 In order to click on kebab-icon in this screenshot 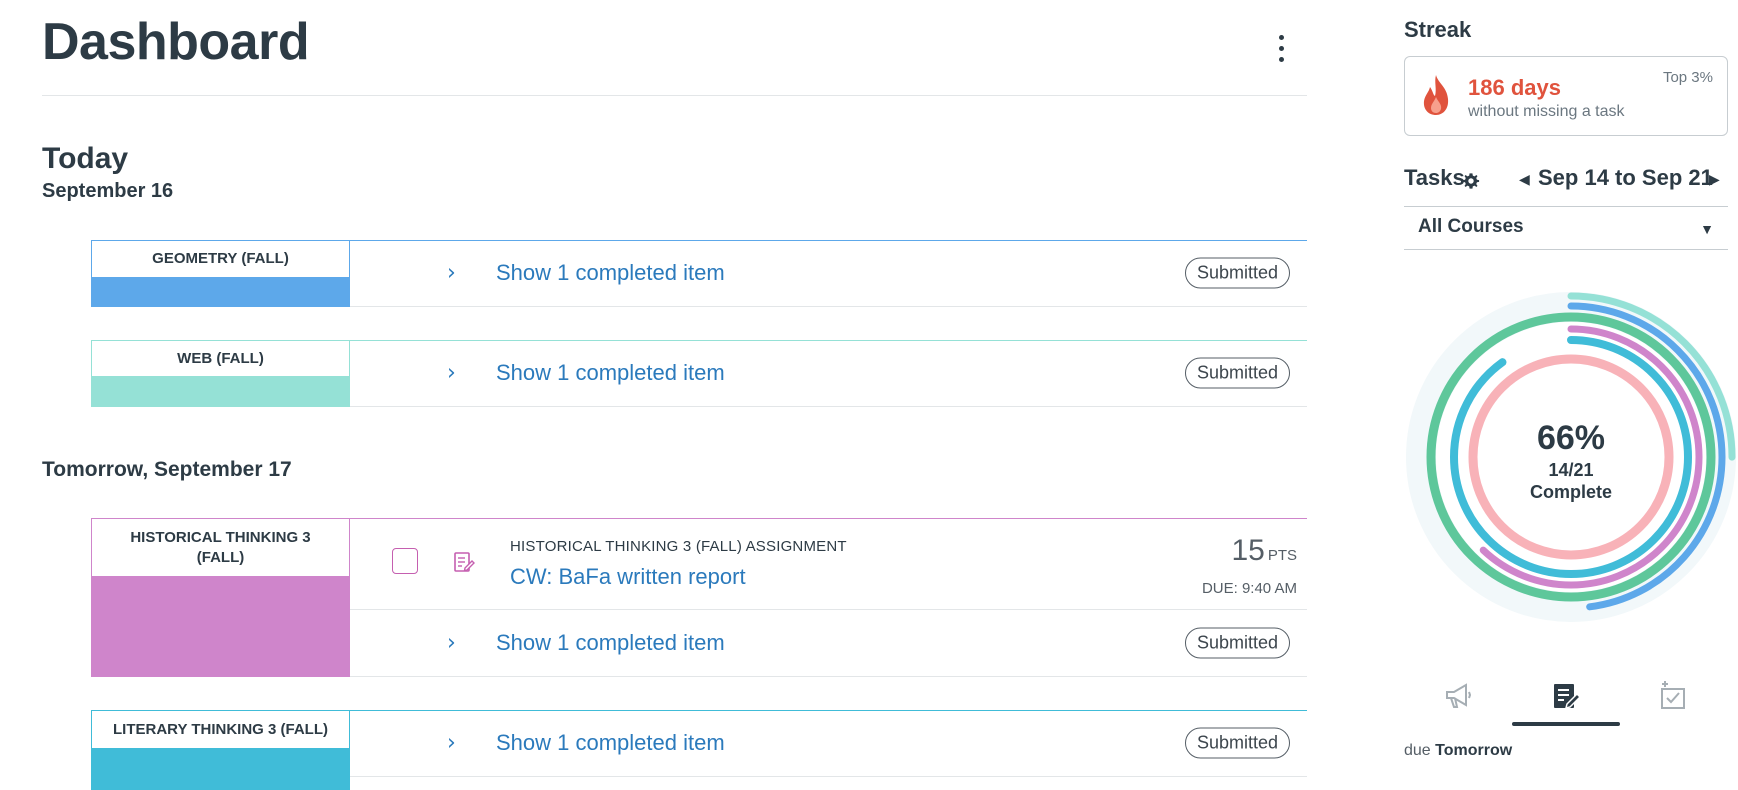, I will do `click(1281, 48)`.